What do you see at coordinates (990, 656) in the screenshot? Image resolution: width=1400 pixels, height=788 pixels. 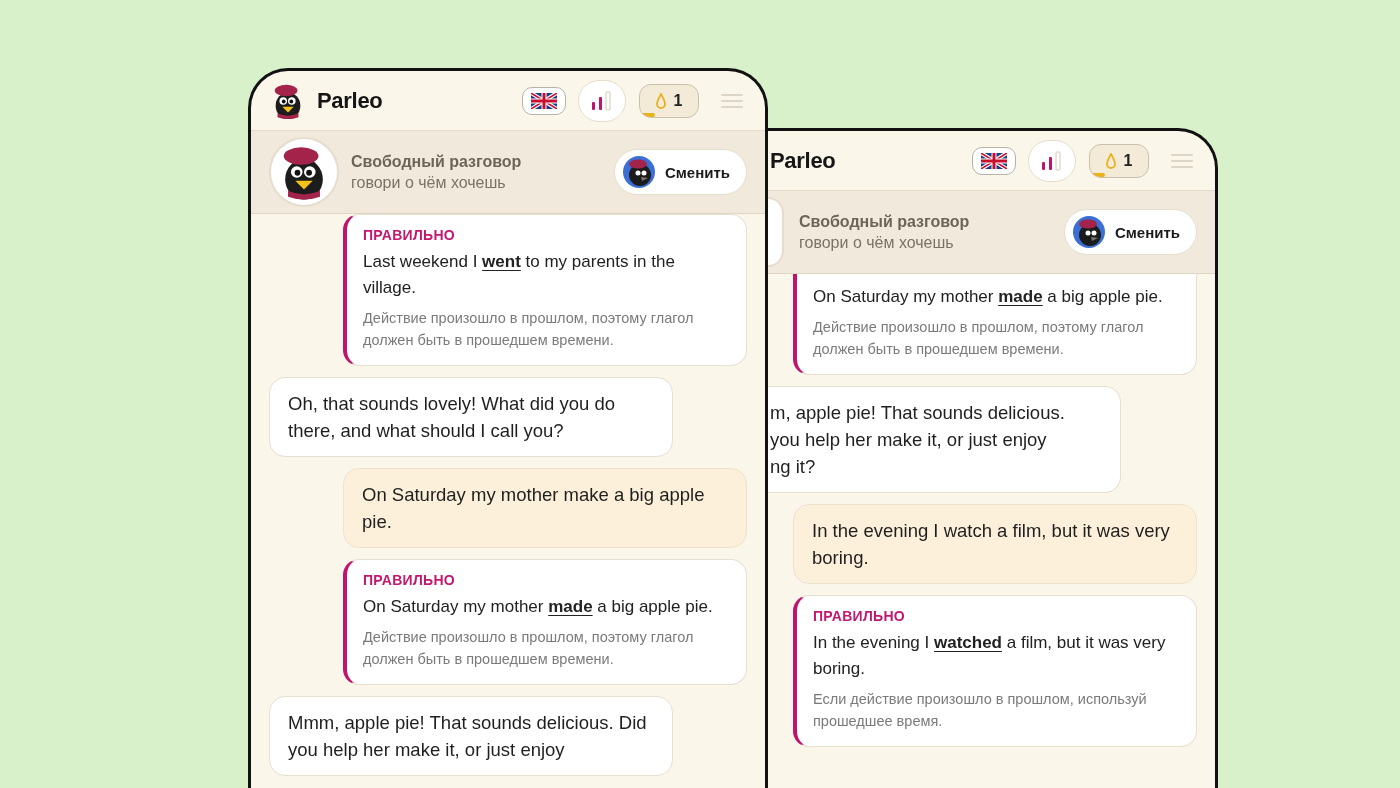 I see `corrected-sentence: In the evening I watched a film, but it was very boring.` at bounding box center [990, 656].